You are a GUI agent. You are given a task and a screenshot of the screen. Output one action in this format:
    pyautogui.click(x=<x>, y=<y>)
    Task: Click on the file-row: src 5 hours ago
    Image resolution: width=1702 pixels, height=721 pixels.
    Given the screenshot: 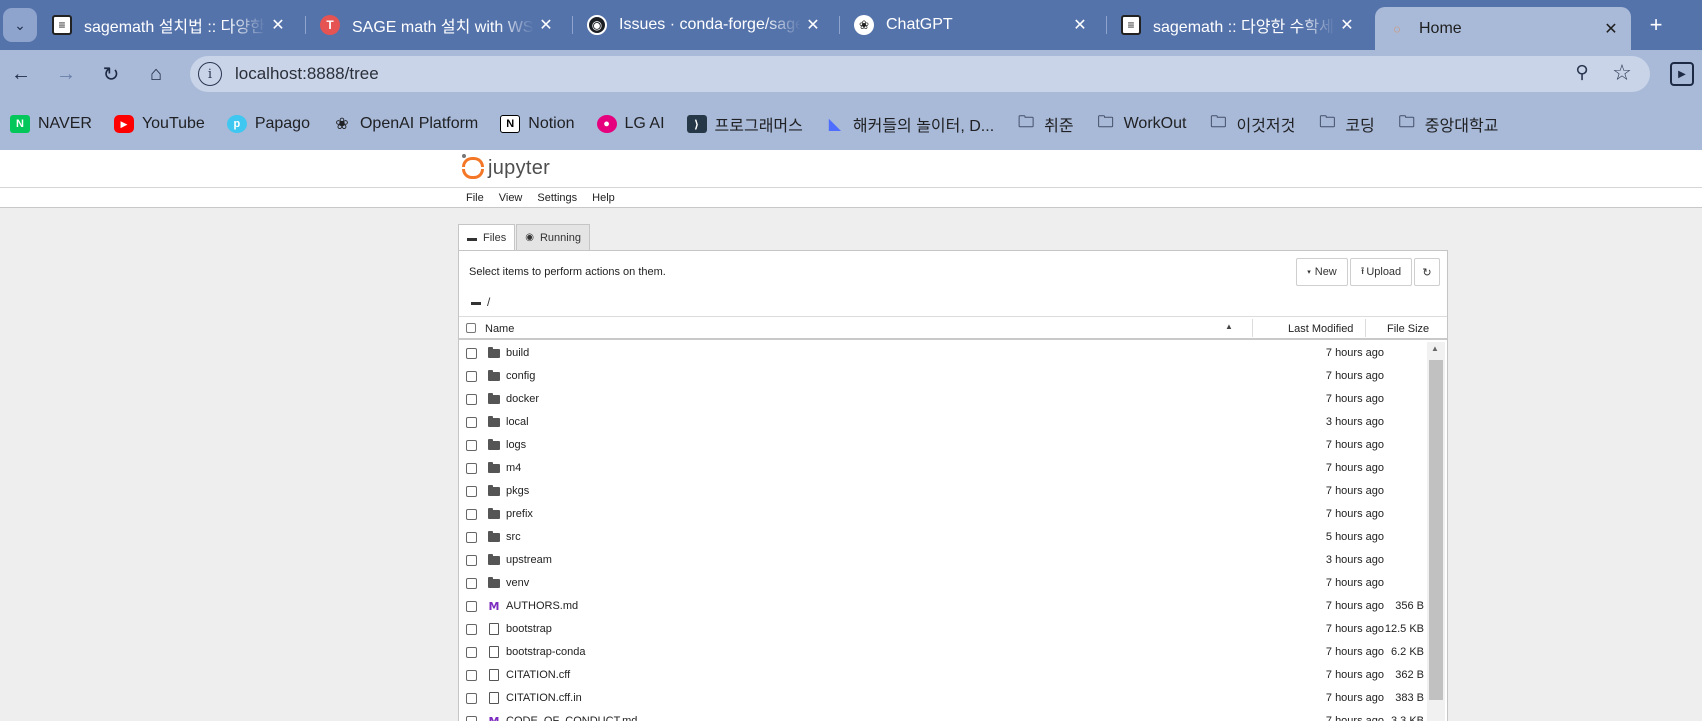 What is the action you would take?
    pyautogui.click(x=943, y=537)
    